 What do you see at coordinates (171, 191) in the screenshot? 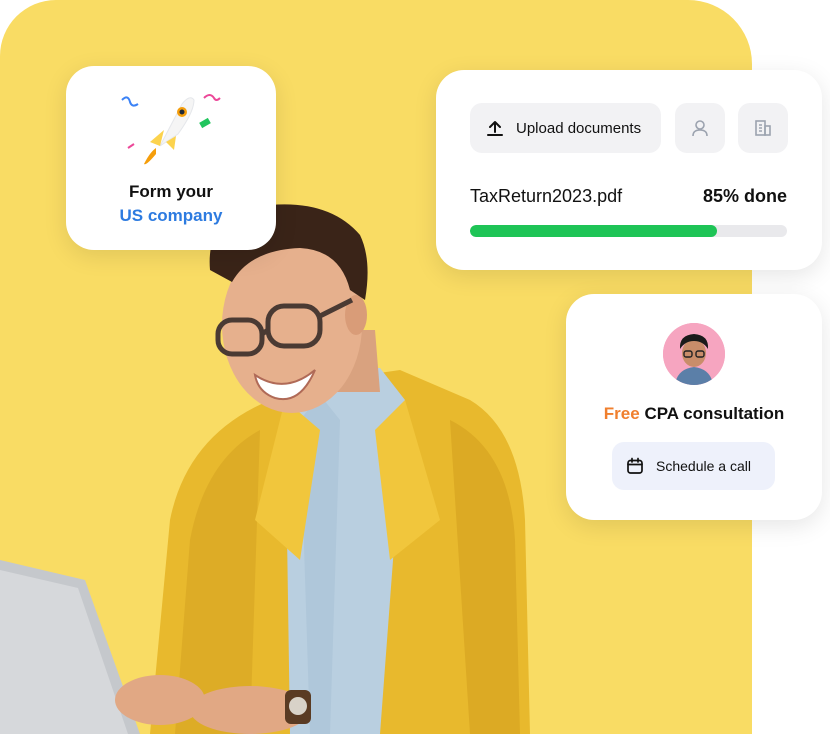
I see `form-card-title: Form your` at bounding box center [171, 191].